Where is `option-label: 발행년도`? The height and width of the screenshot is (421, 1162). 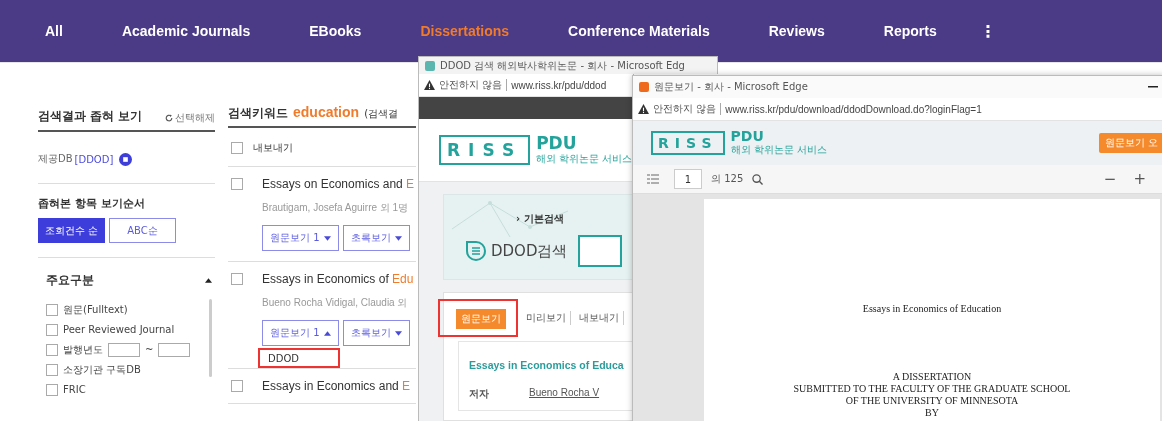 option-label: 발행년도 is located at coordinates (83, 349).